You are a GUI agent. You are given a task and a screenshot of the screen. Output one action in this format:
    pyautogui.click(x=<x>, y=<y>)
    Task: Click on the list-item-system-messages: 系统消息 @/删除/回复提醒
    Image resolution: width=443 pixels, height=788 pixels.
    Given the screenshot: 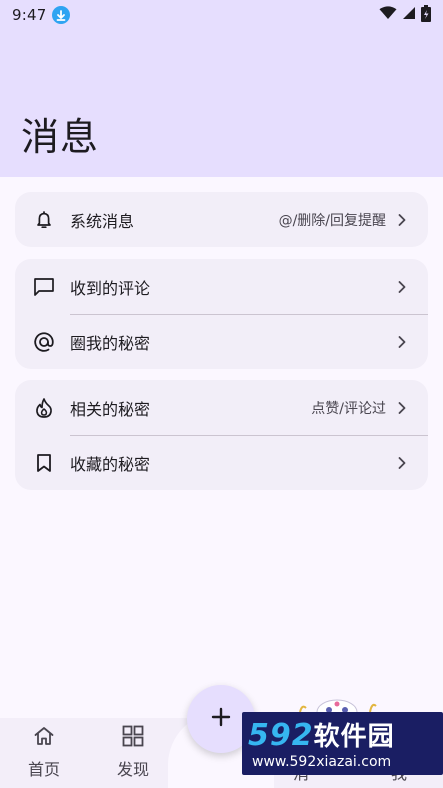 What is the action you would take?
    pyautogui.click(x=221, y=219)
    